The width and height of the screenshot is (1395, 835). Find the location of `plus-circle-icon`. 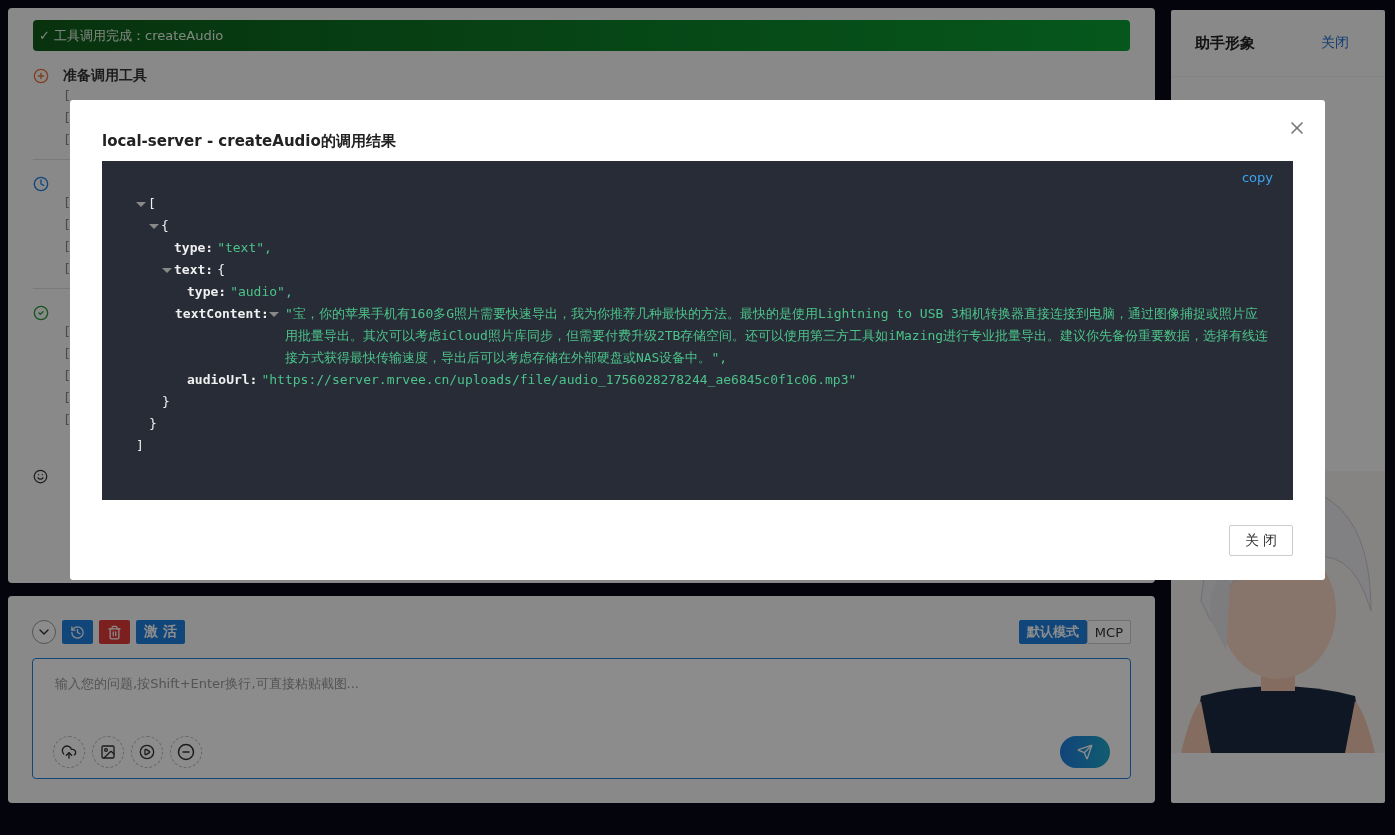

plus-circle-icon is located at coordinates (41, 76).